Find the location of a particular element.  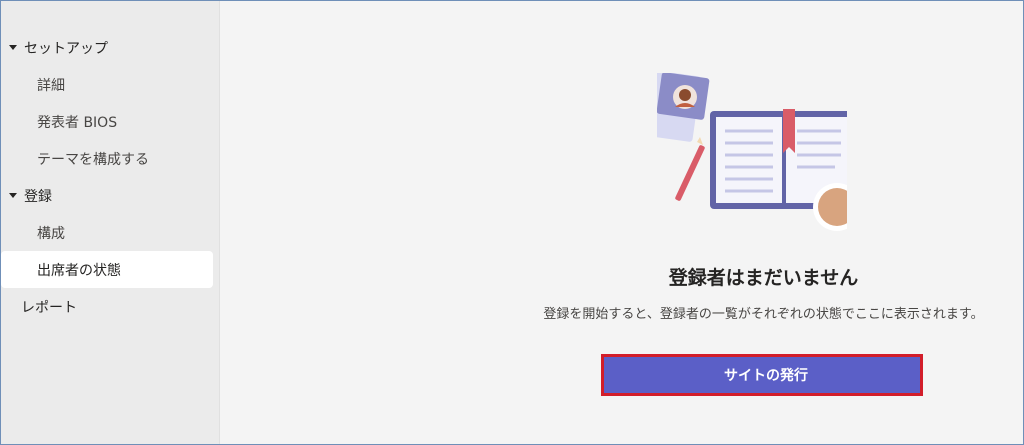

profile-card-icon is located at coordinates (683, 107).